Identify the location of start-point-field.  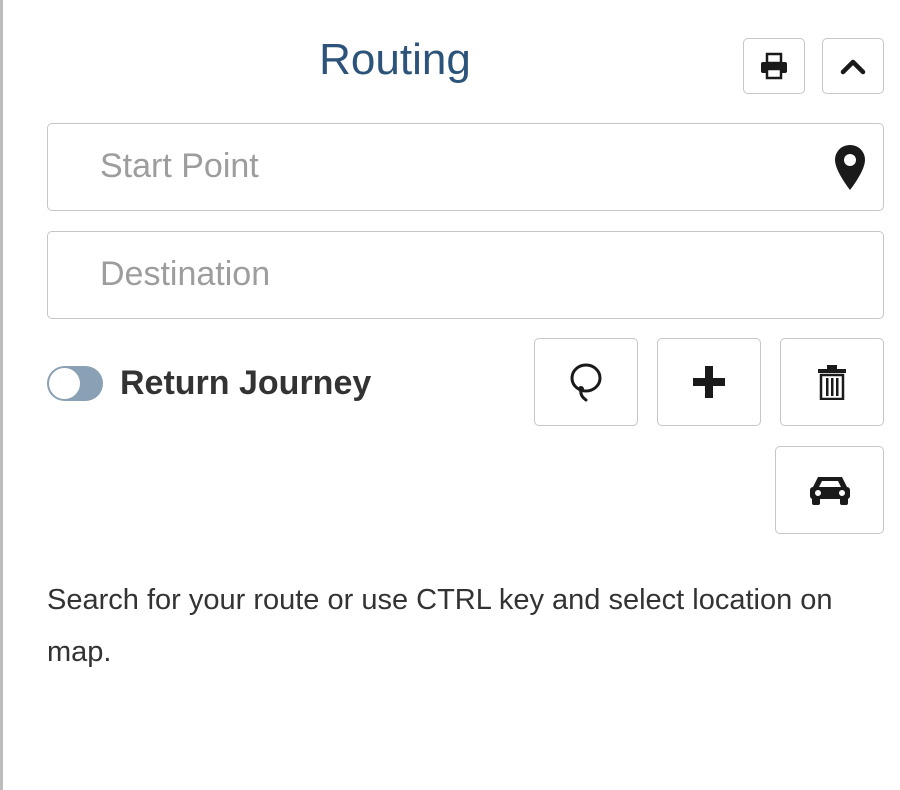
(465, 167).